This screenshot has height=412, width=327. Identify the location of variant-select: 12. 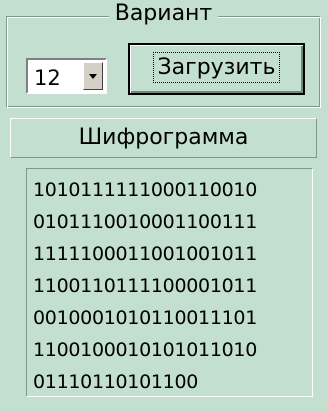
(66, 76).